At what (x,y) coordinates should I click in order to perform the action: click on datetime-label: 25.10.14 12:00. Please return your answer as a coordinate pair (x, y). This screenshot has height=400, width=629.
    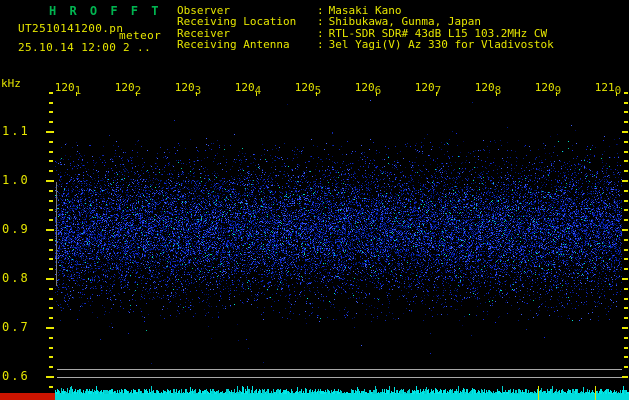
    Looking at the image, I should click on (67, 47).